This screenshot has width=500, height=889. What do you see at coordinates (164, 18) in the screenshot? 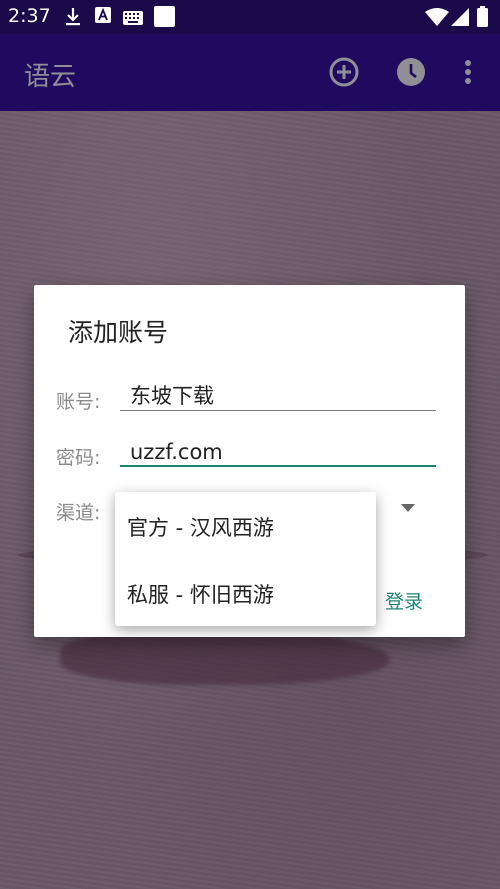
I see `square-icon` at bounding box center [164, 18].